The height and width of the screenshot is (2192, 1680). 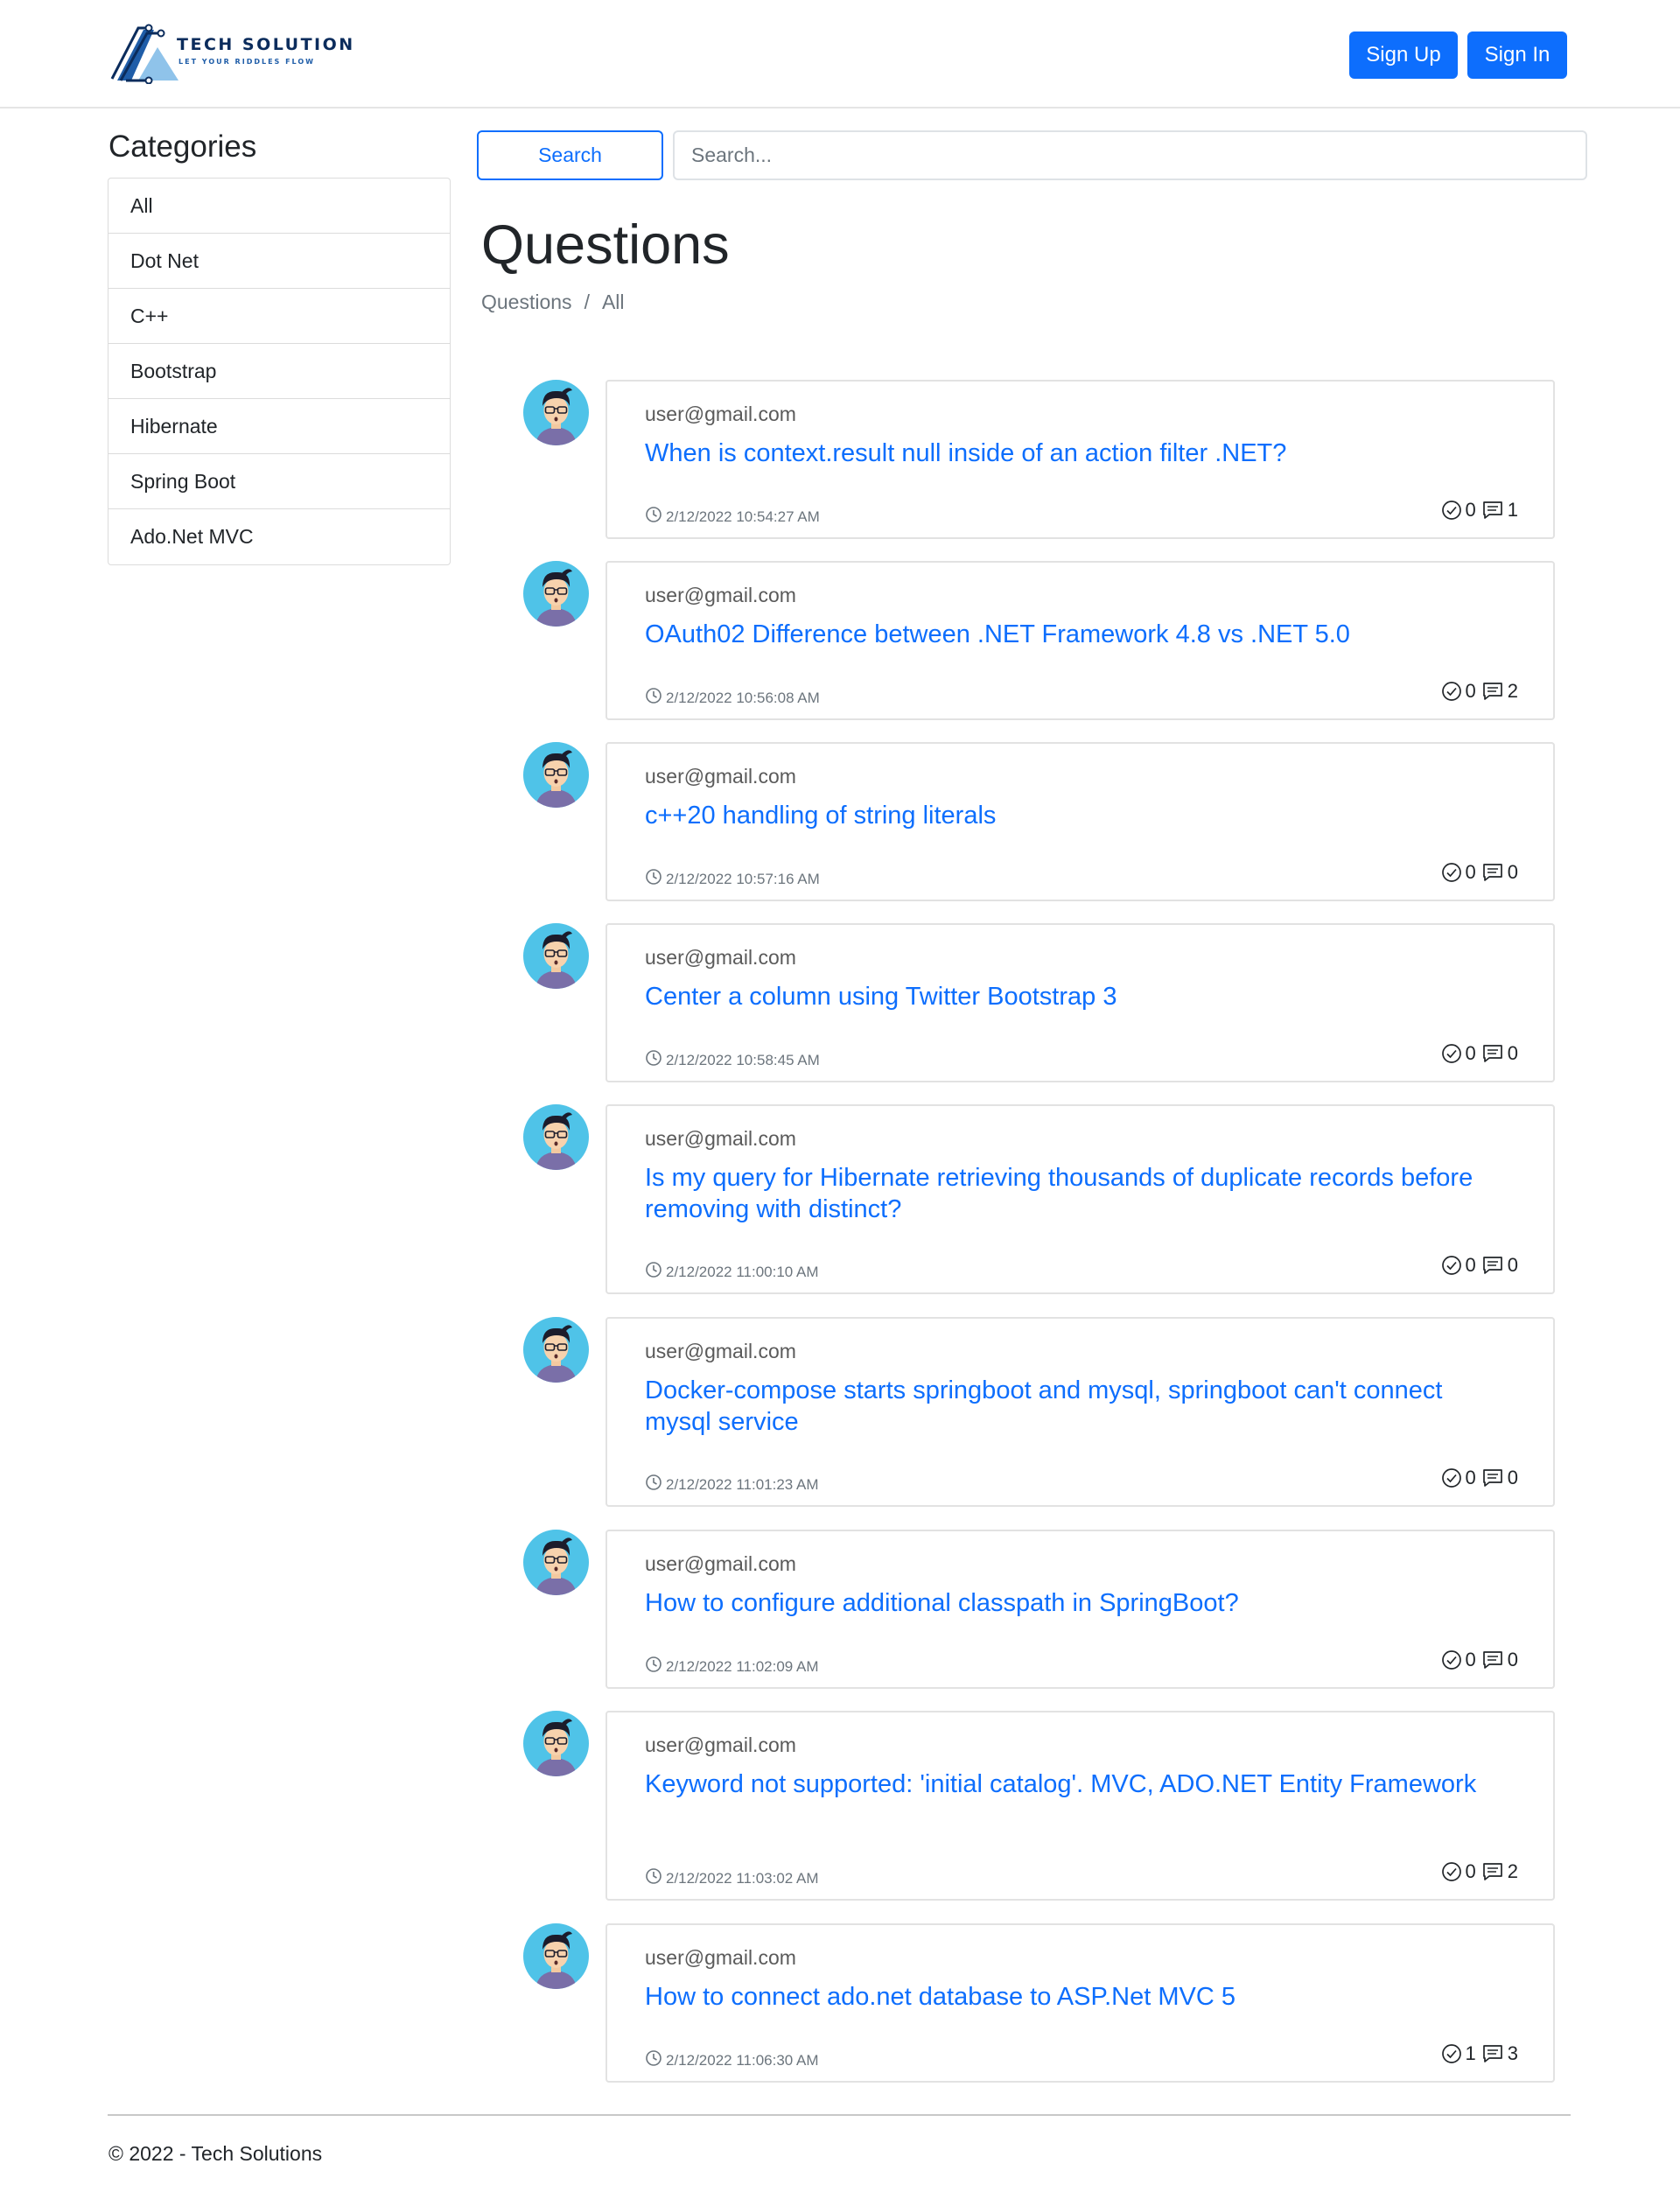 I want to click on breadcrumb: Questions / All, so click(x=553, y=302).